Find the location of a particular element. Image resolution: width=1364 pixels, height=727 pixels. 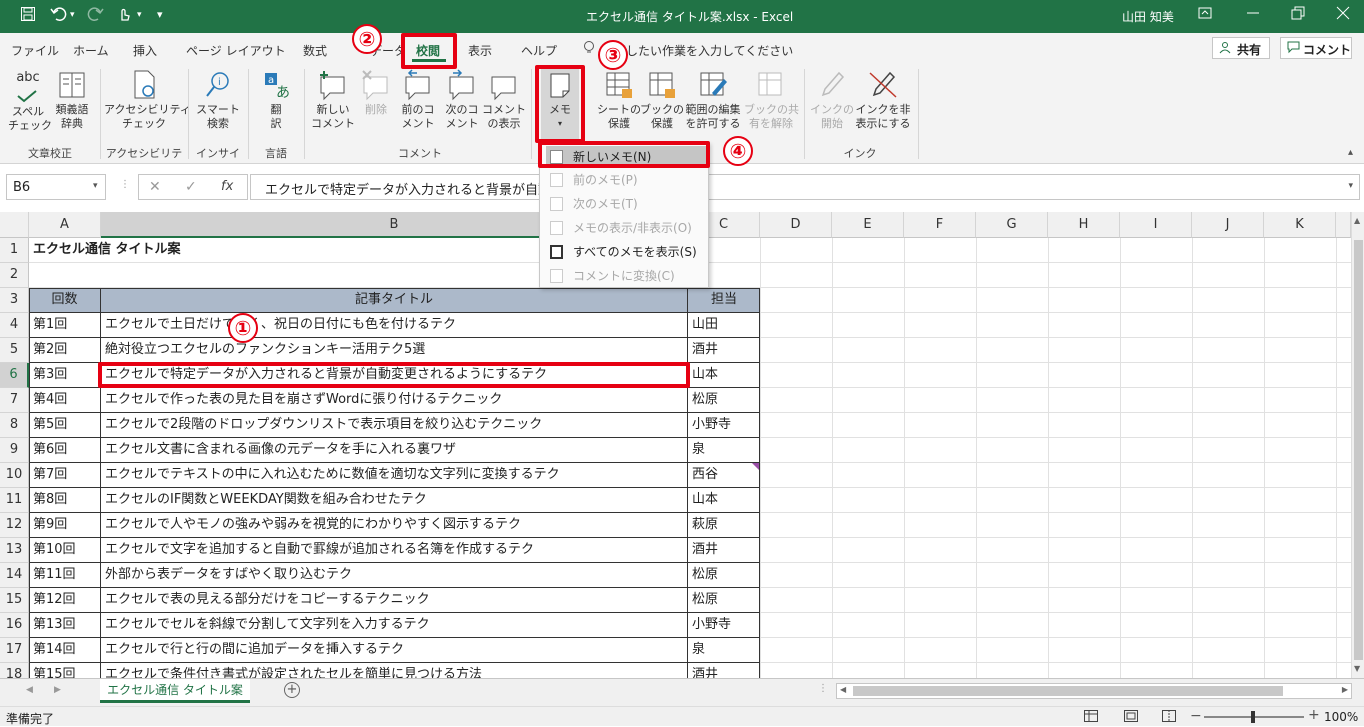

customize-qat-icon: ▾ is located at coordinates (160, 14).